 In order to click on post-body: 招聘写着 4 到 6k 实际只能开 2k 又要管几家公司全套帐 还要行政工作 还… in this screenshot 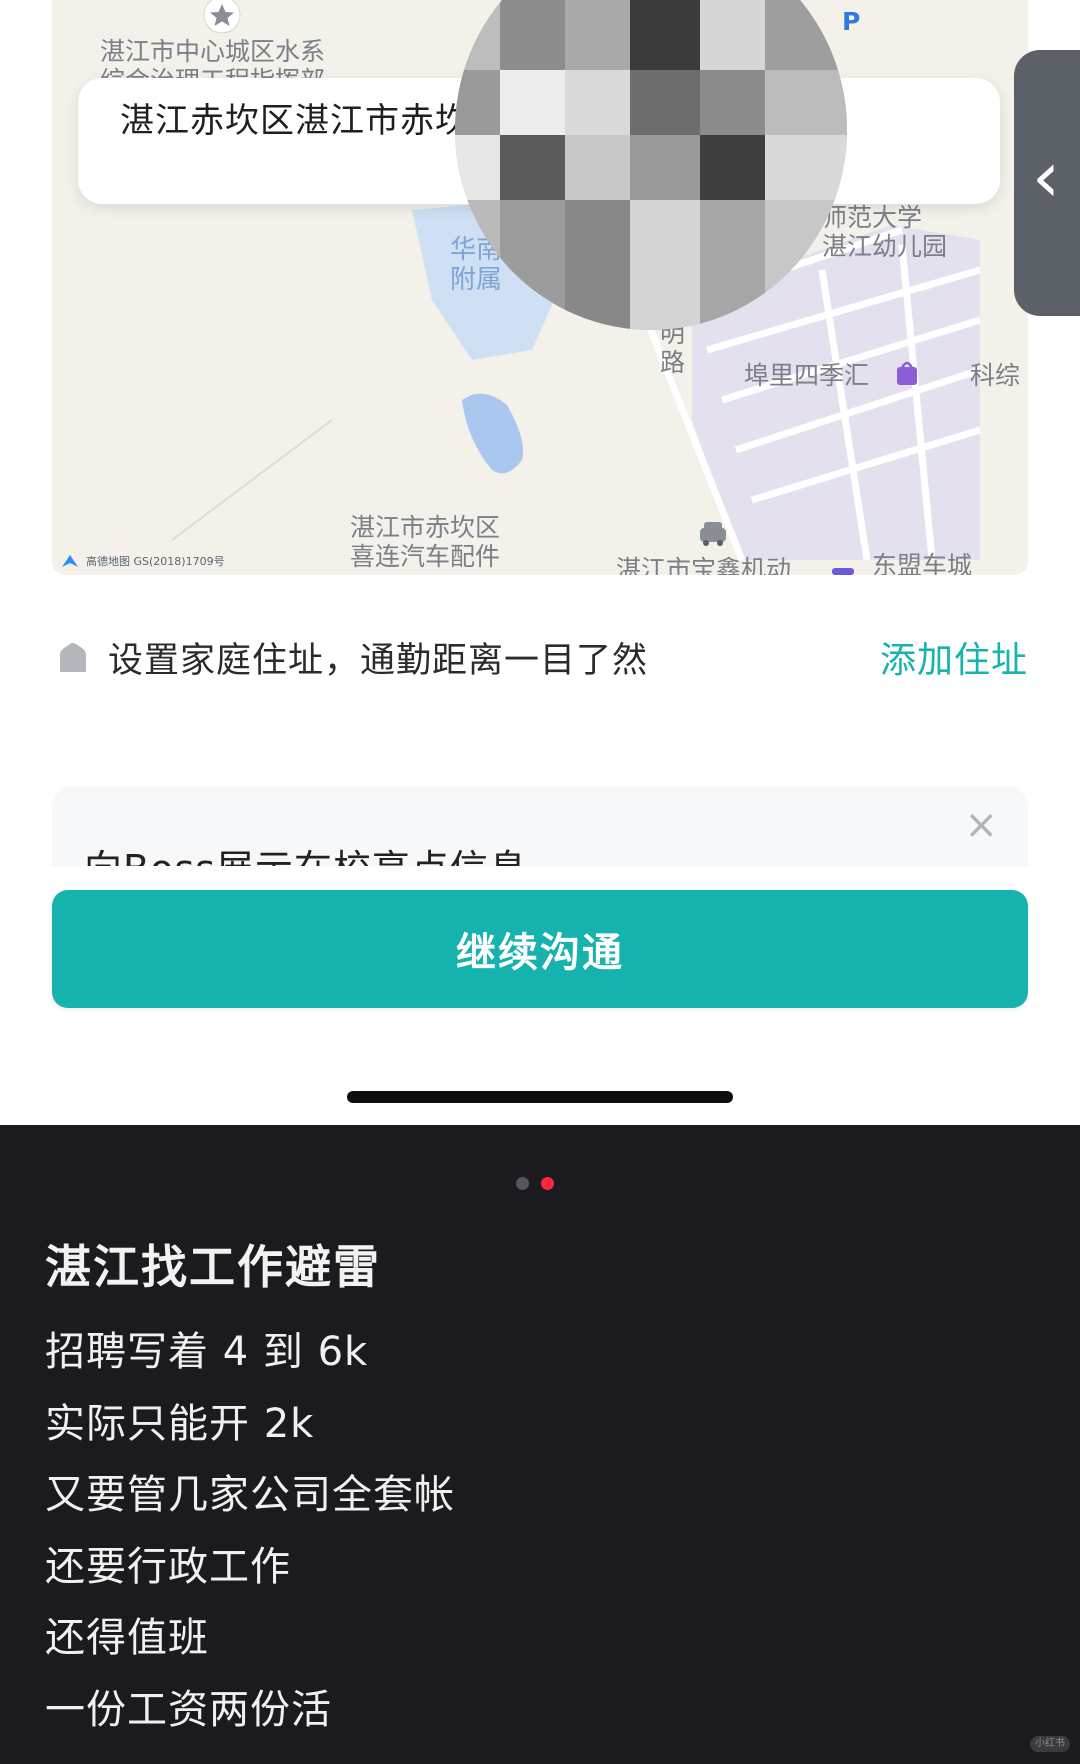, I will do `click(250, 1531)`.